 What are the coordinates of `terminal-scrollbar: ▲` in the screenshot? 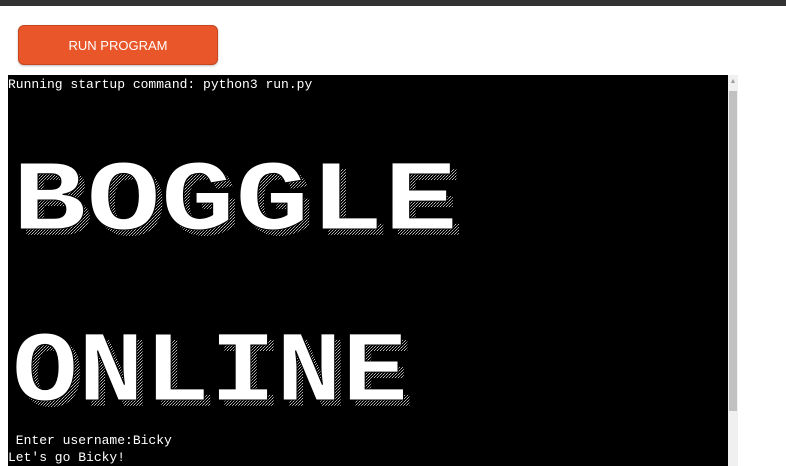 It's located at (733, 270).